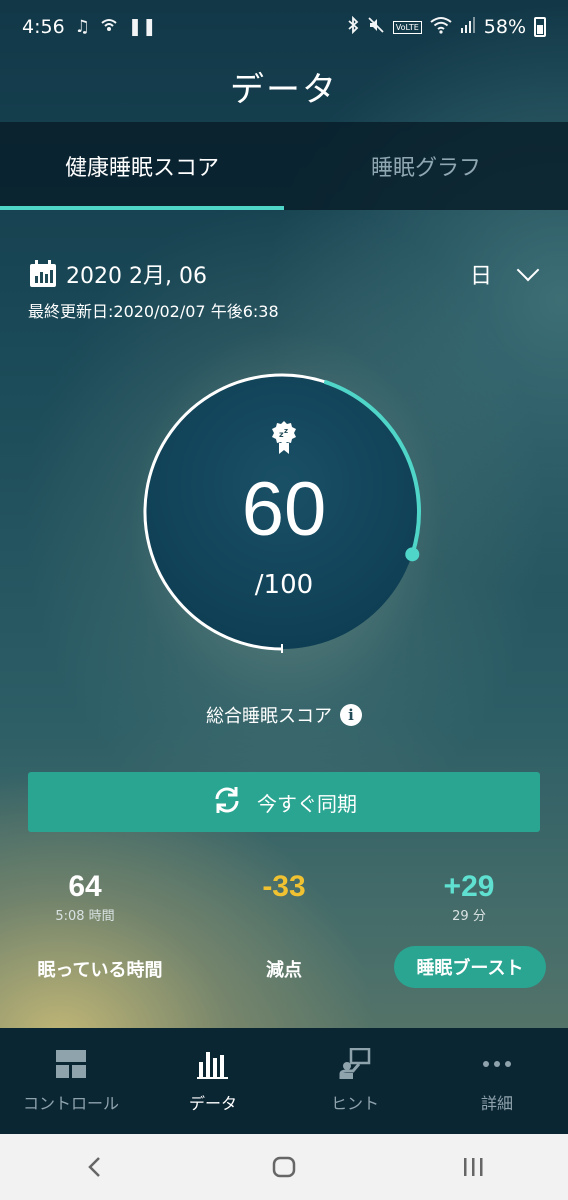 The image size is (568, 1200). I want to click on tab-label: 睡眠グラフ, so click(425, 168).